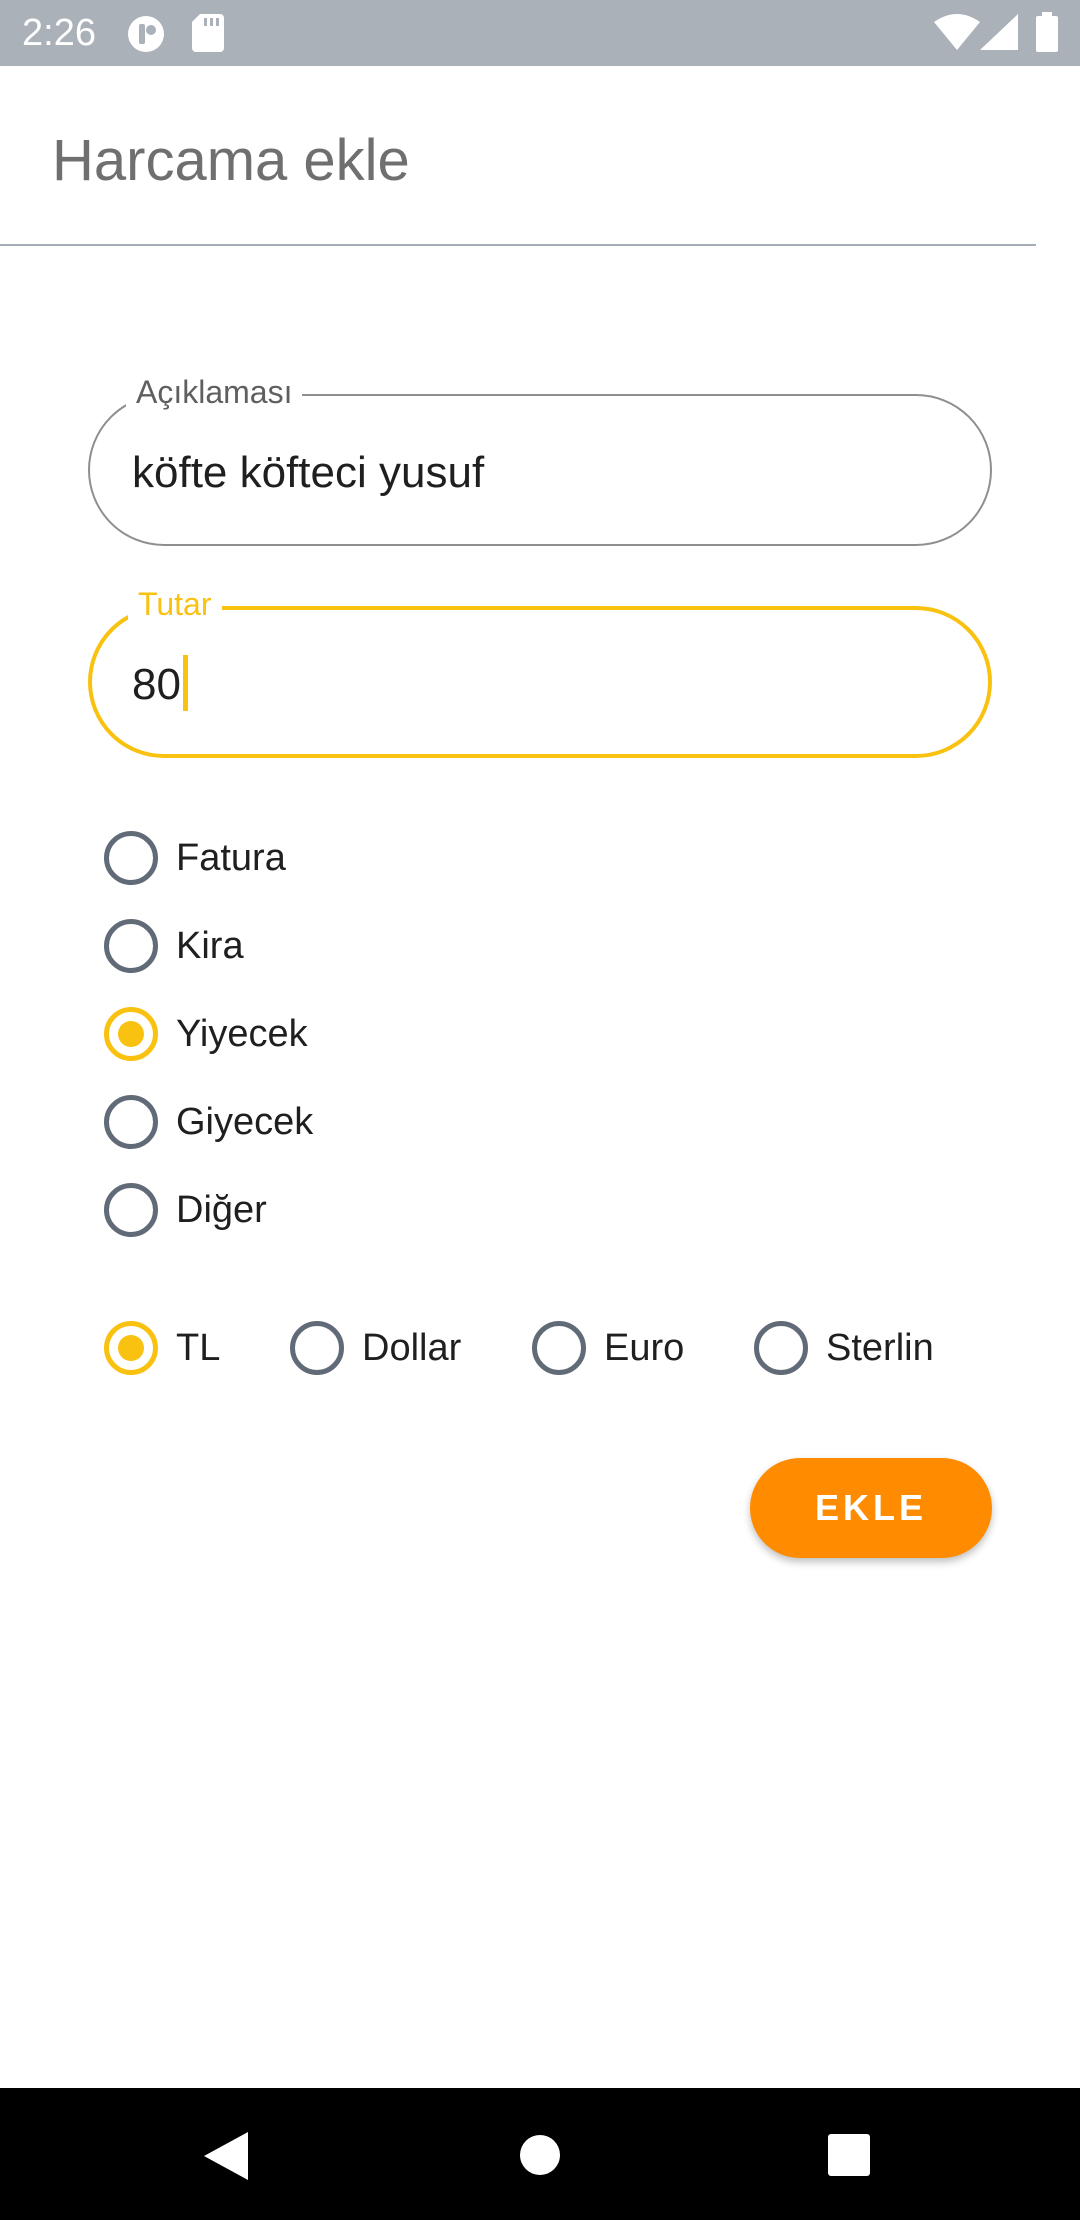 This screenshot has width=1080, height=2220. What do you see at coordinates (198, 1348) in the screenshot?
I see `currency-label: TL` at bounding box center [198, 1348].